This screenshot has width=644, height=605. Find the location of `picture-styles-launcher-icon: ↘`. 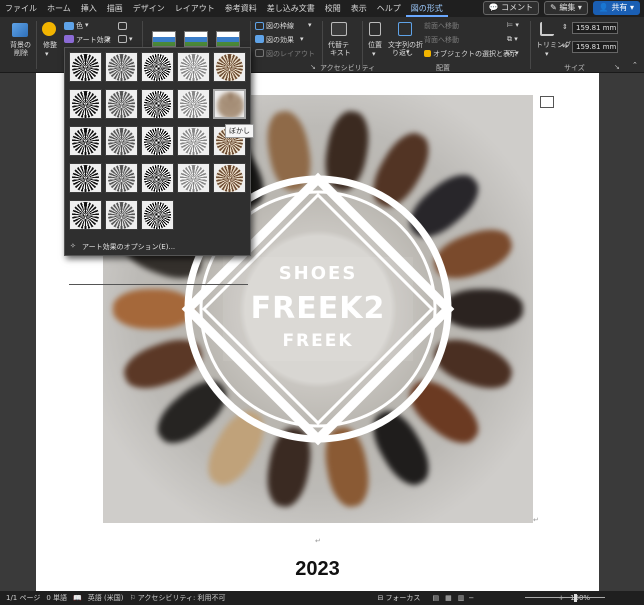

picture-styles-launcher-icon: ↘ is located at coordinates (313, 67).